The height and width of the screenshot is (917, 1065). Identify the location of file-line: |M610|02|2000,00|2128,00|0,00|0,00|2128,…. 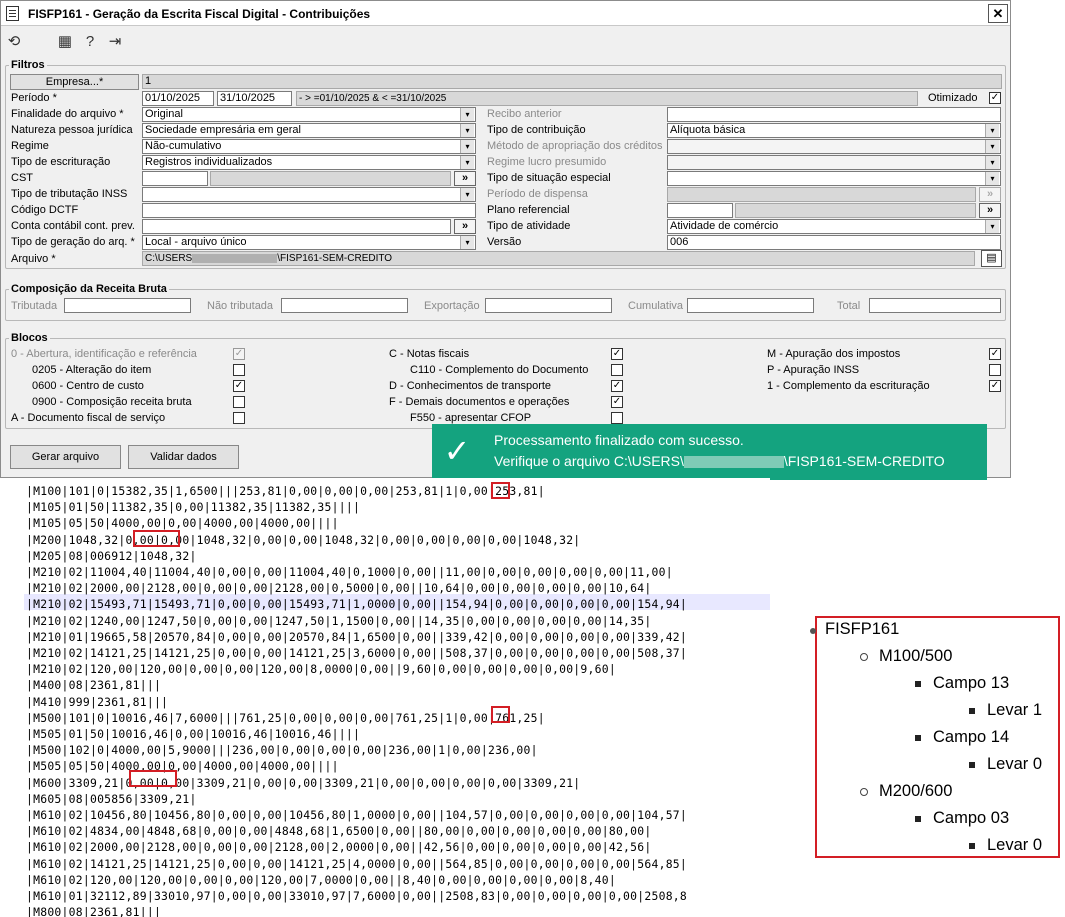
(339, 847).